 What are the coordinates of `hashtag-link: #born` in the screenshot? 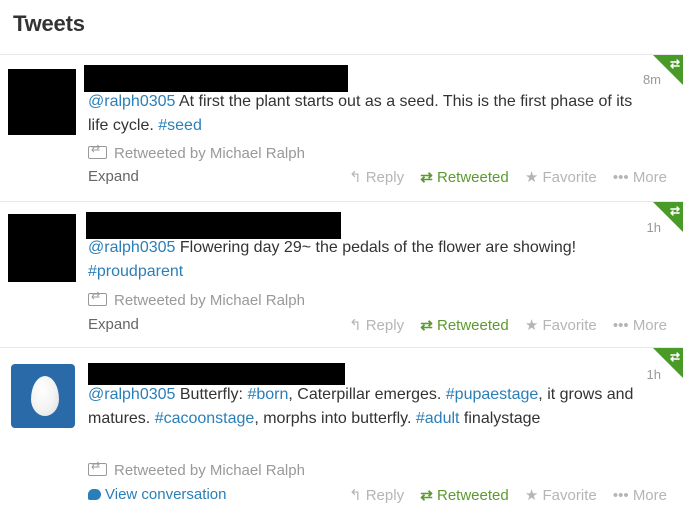 It's located at (267, 394).